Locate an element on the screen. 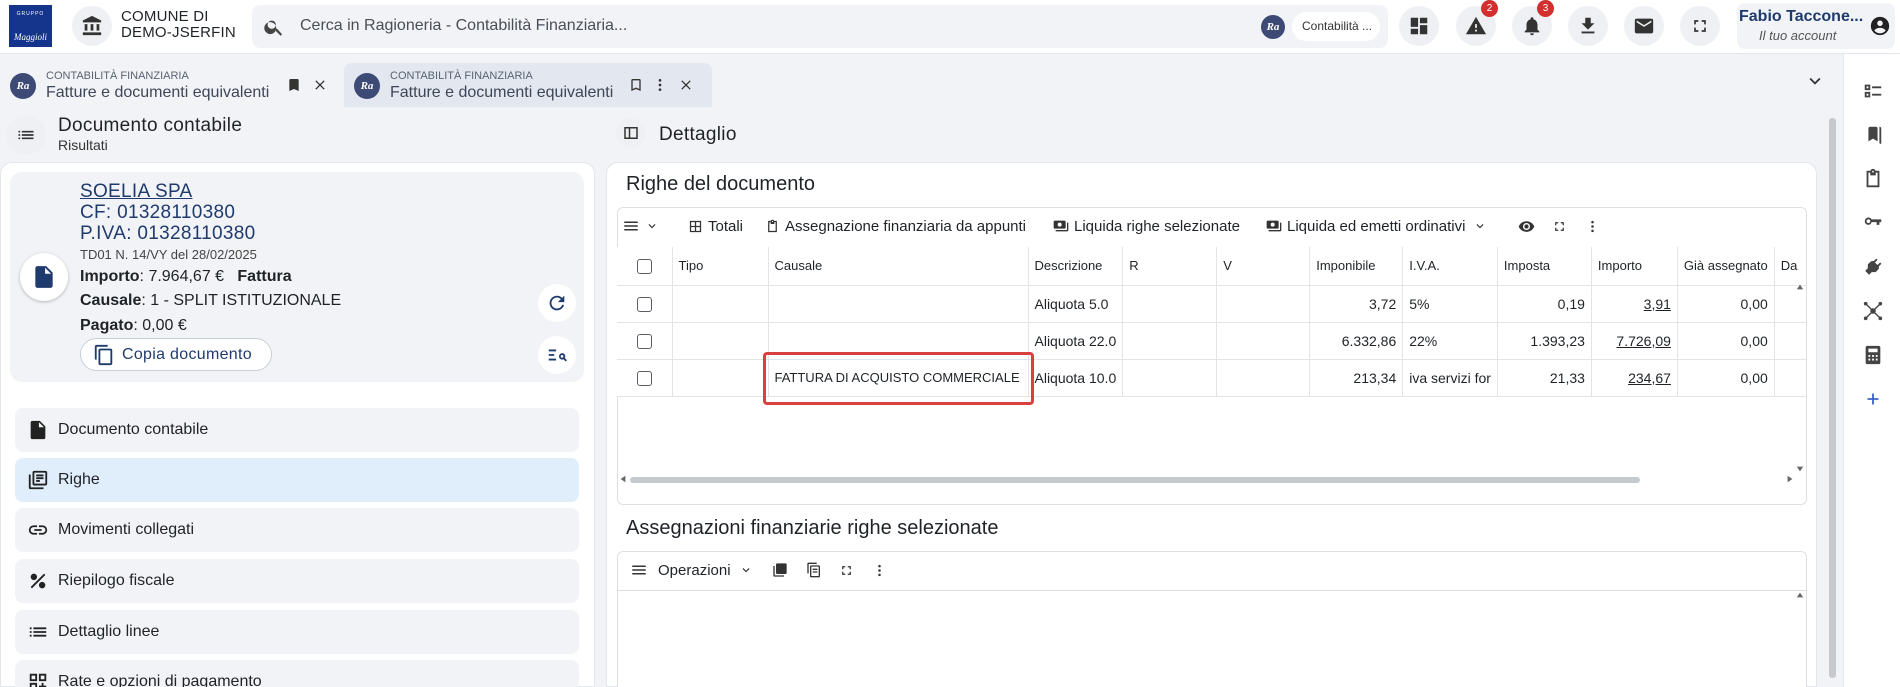 The image size is (1900, 687). bookmark-filled-icon is located at coordinates (294, 85).